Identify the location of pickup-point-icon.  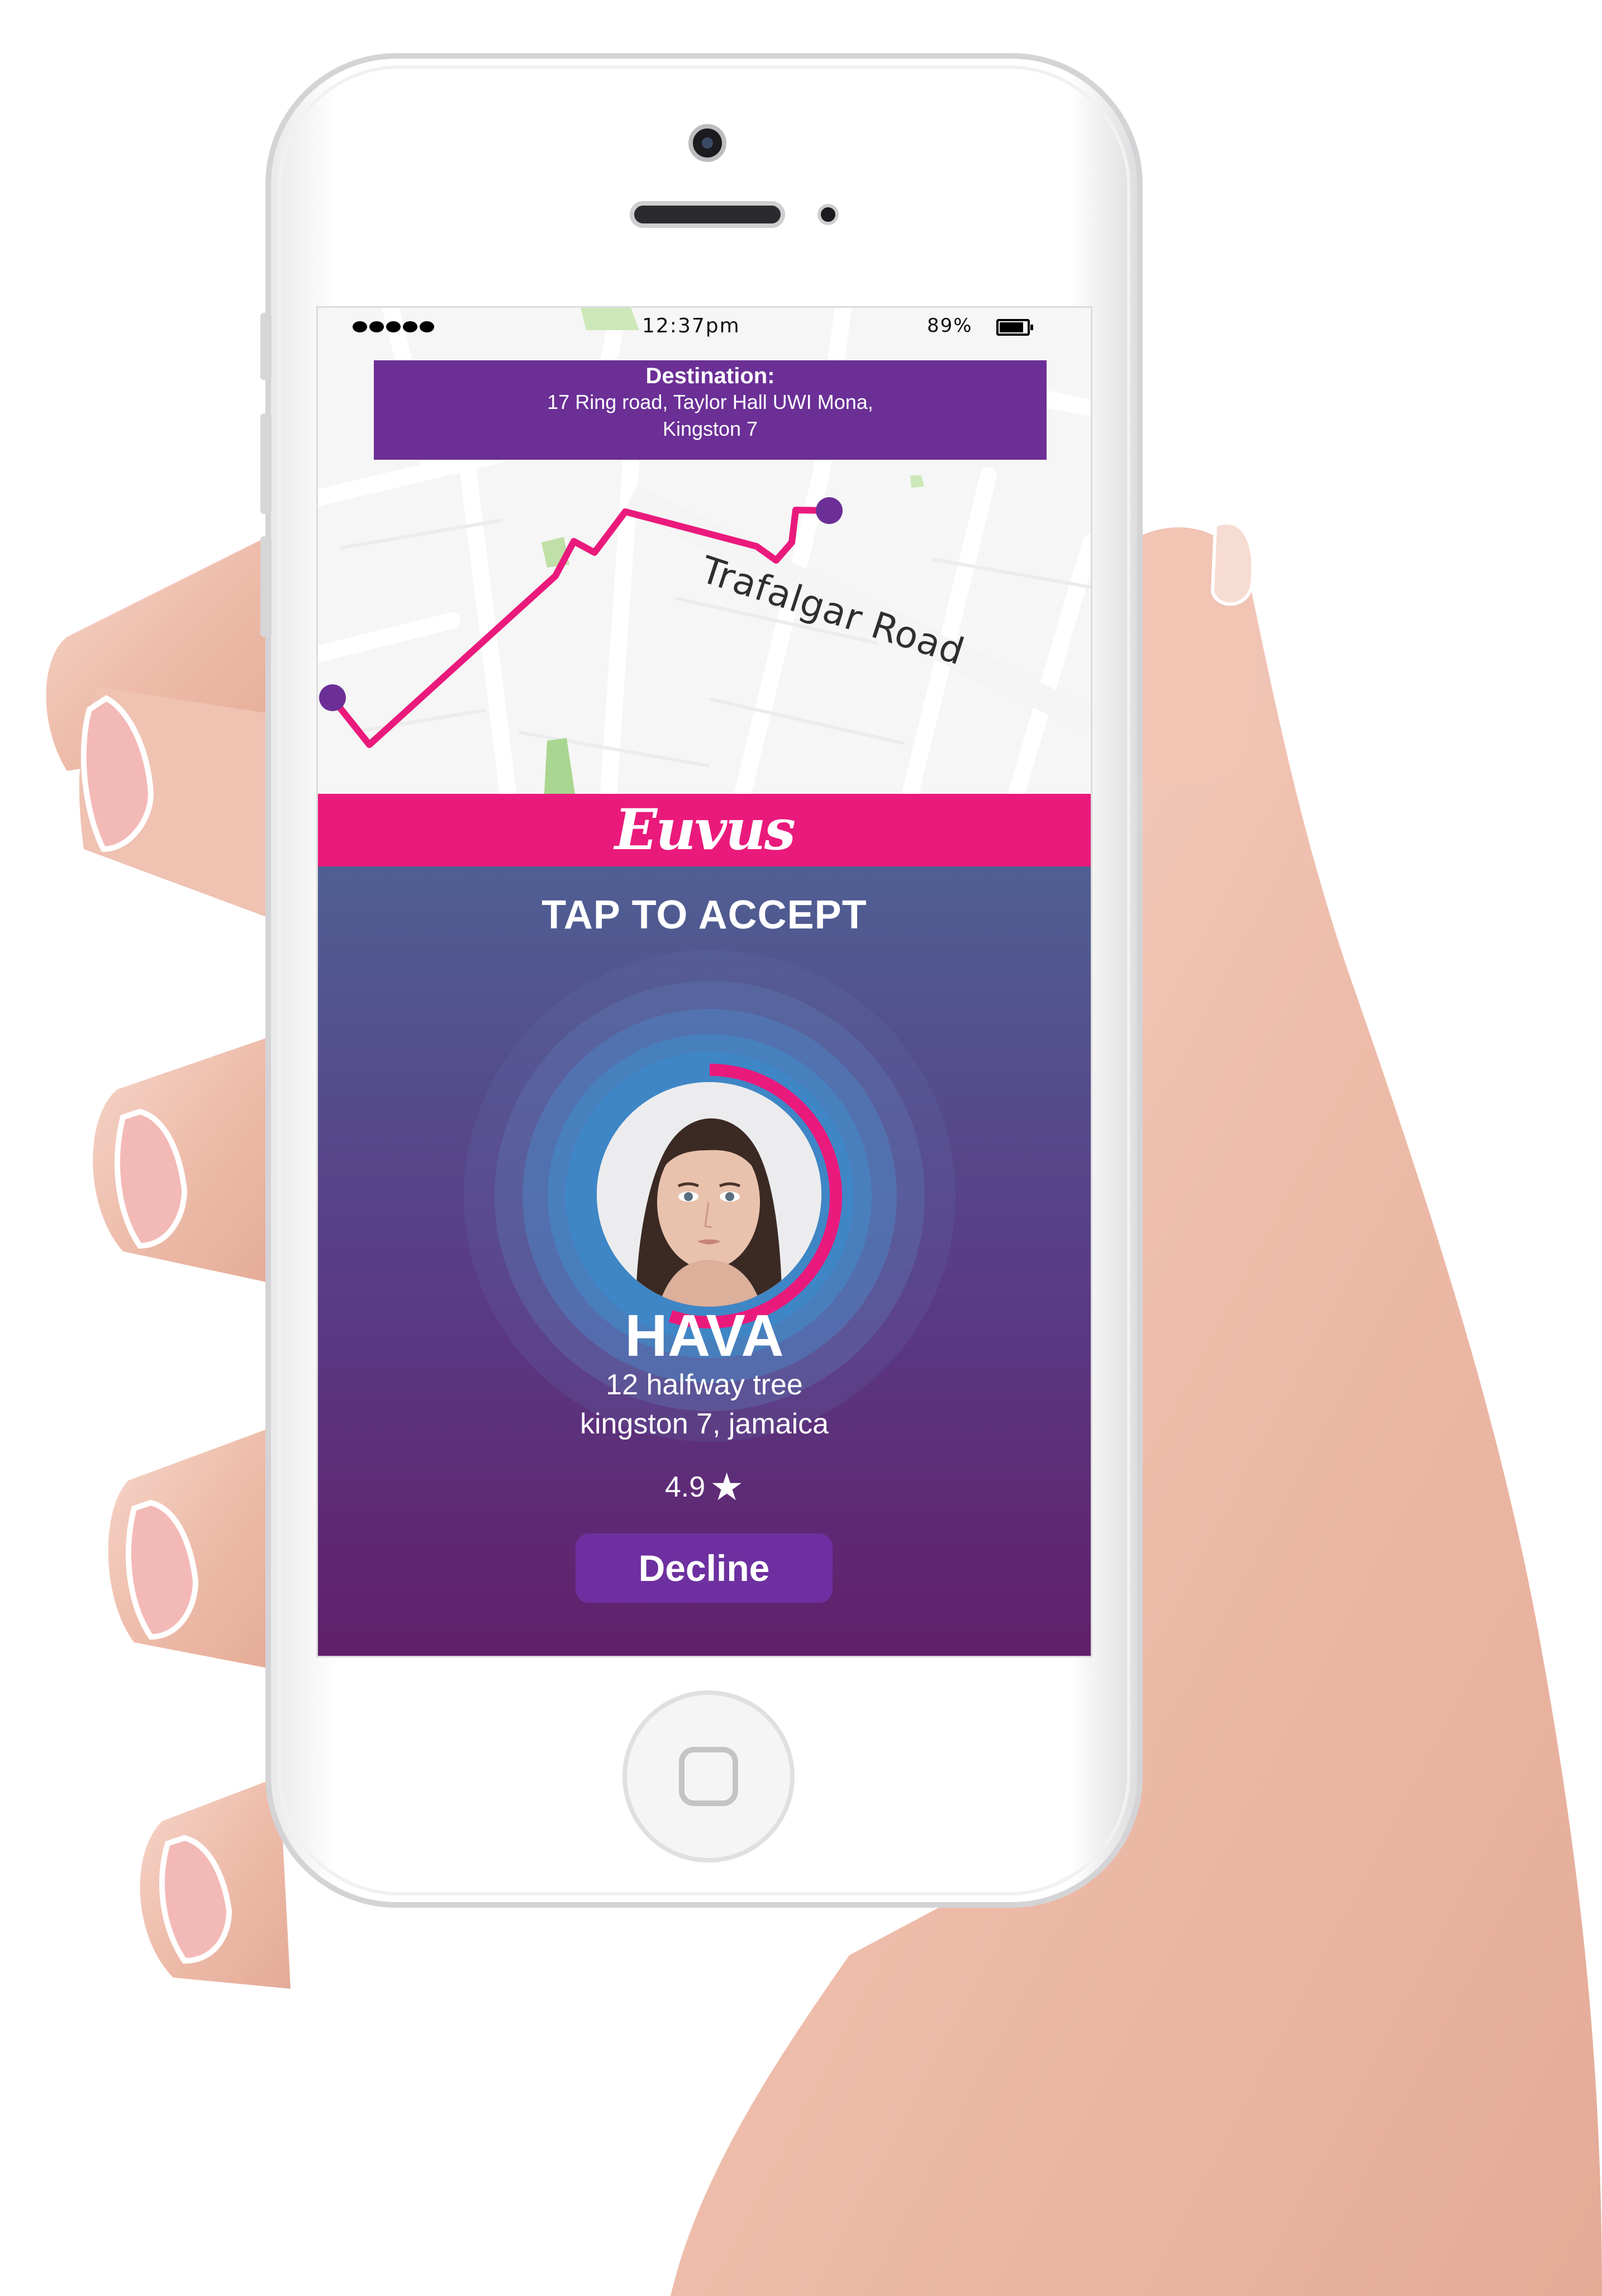
(333, 697).